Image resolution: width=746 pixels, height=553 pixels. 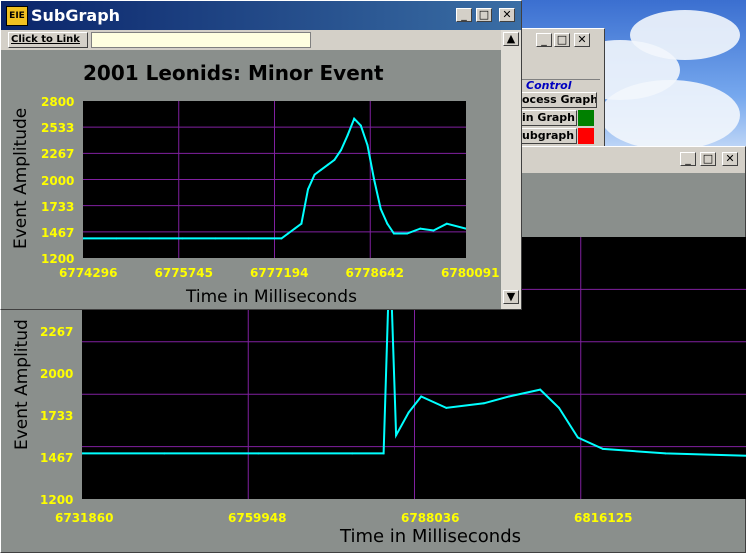 I want to click on main-graph-indicator, so click(x=586, y=118).